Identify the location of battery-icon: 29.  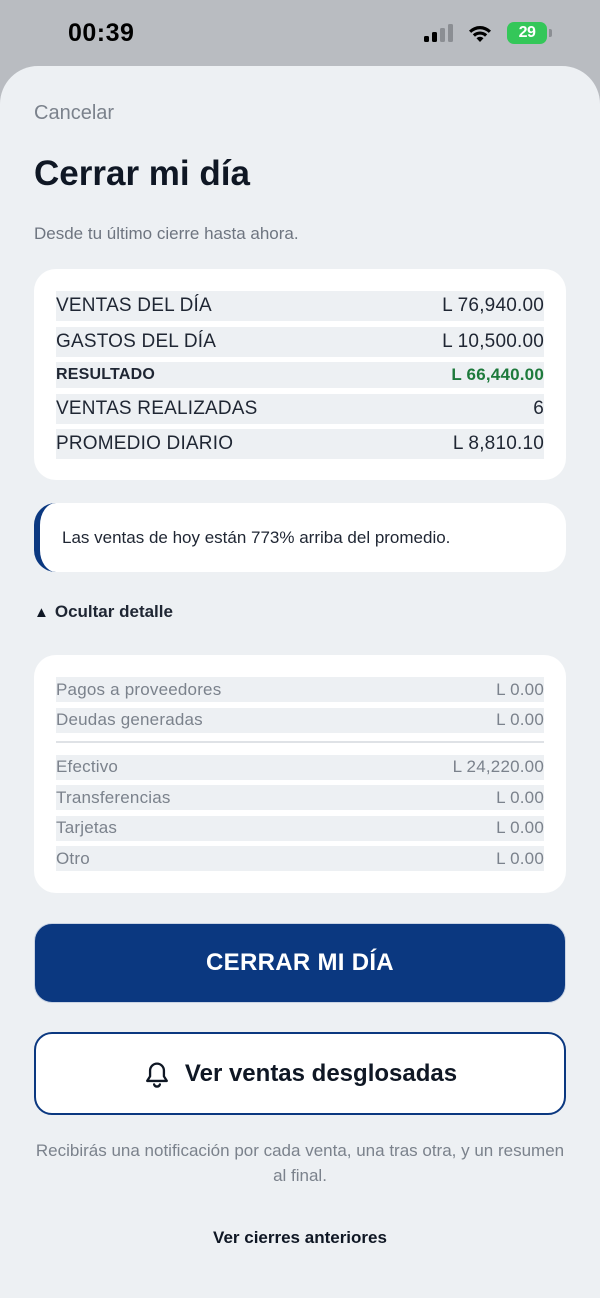
(529, 33).